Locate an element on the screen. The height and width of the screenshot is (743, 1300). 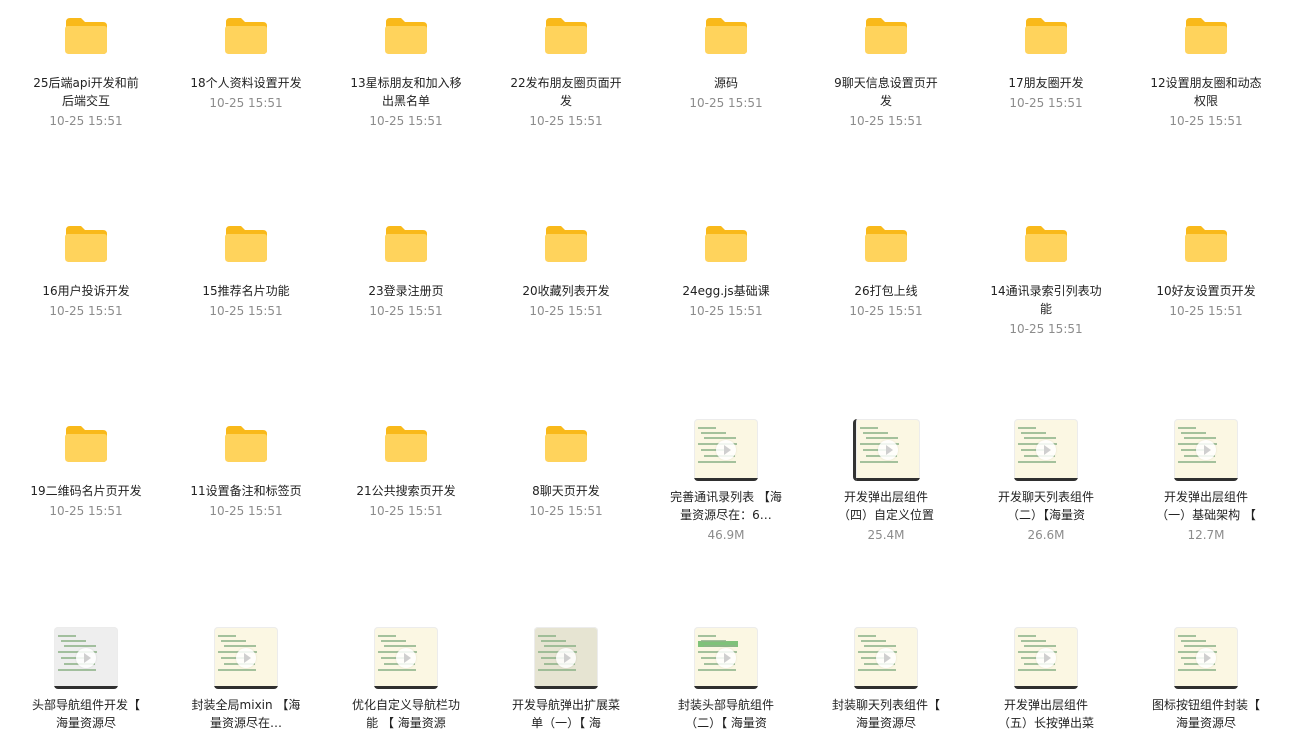
file-name: 23登录注册页 is located at coordinates (406, 291).